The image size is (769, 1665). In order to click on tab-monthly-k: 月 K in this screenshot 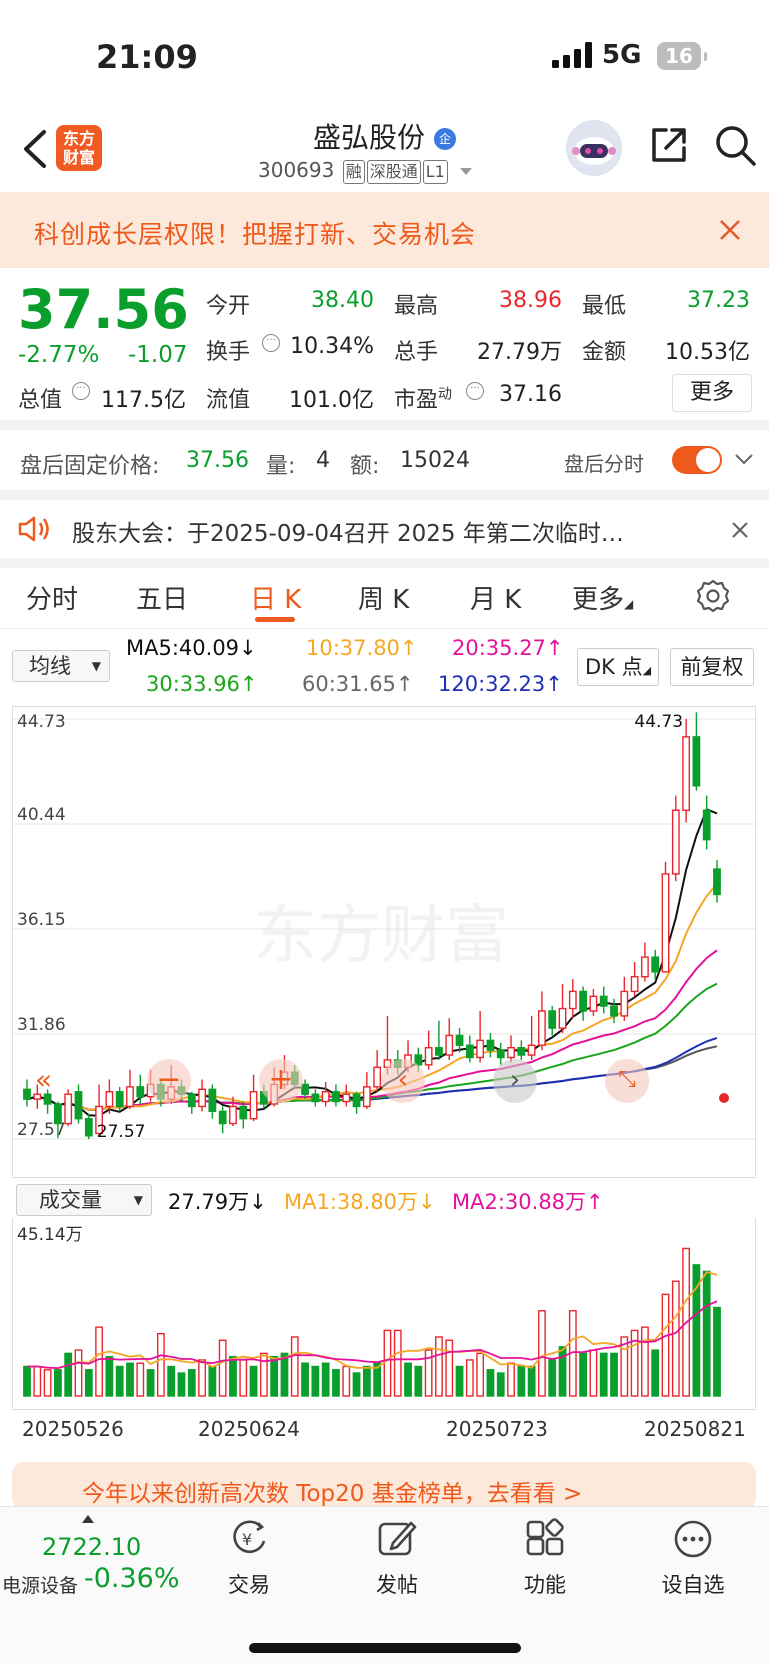, I will do `click(495, 597)`.